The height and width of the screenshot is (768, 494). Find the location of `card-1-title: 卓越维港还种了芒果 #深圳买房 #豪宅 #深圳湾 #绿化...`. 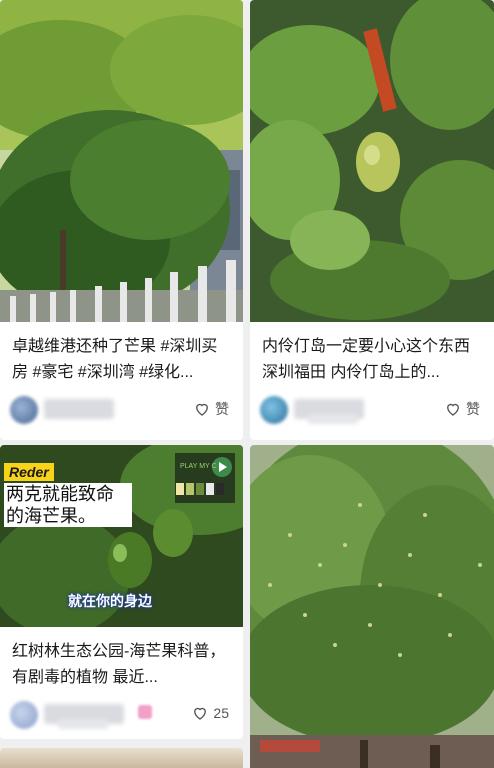

card-1-title: 卓越维港还种了芒果 #深圳买房 #豪宅 #深圳湾 #绿化... is located at coordinates (115, 359).